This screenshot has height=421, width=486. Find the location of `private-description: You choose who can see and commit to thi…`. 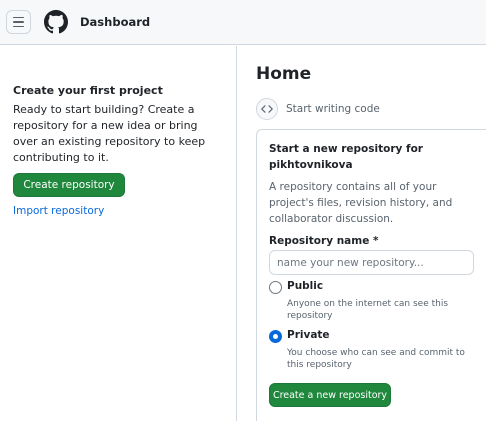

private-description: You choose who can see and commit to thi… is located at coordinates (376, 359).